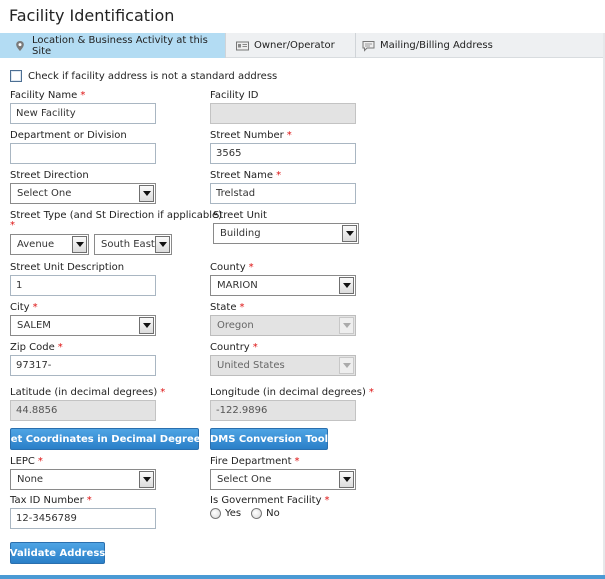  What do you see at coordinates (34, 325) in the screenshot?
I see `select-value: SALEM` at bounding box center [34, 325].